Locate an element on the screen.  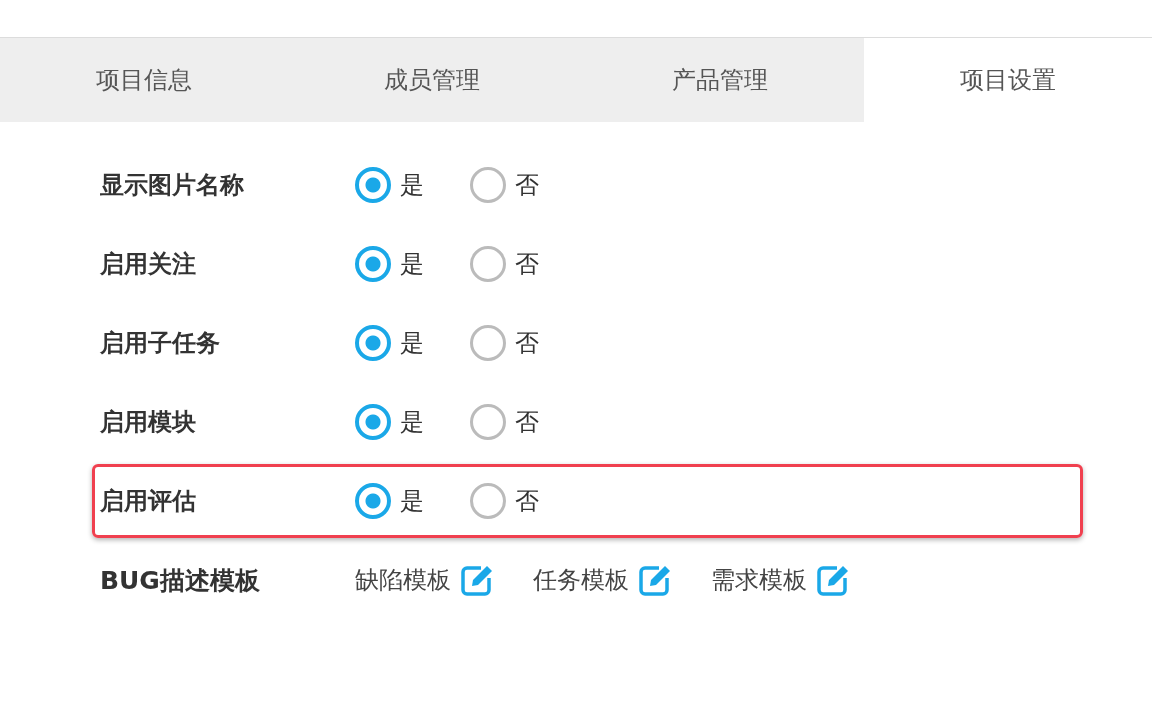
setting-label: BUG描述模板 is located at coordinates (180, 580).